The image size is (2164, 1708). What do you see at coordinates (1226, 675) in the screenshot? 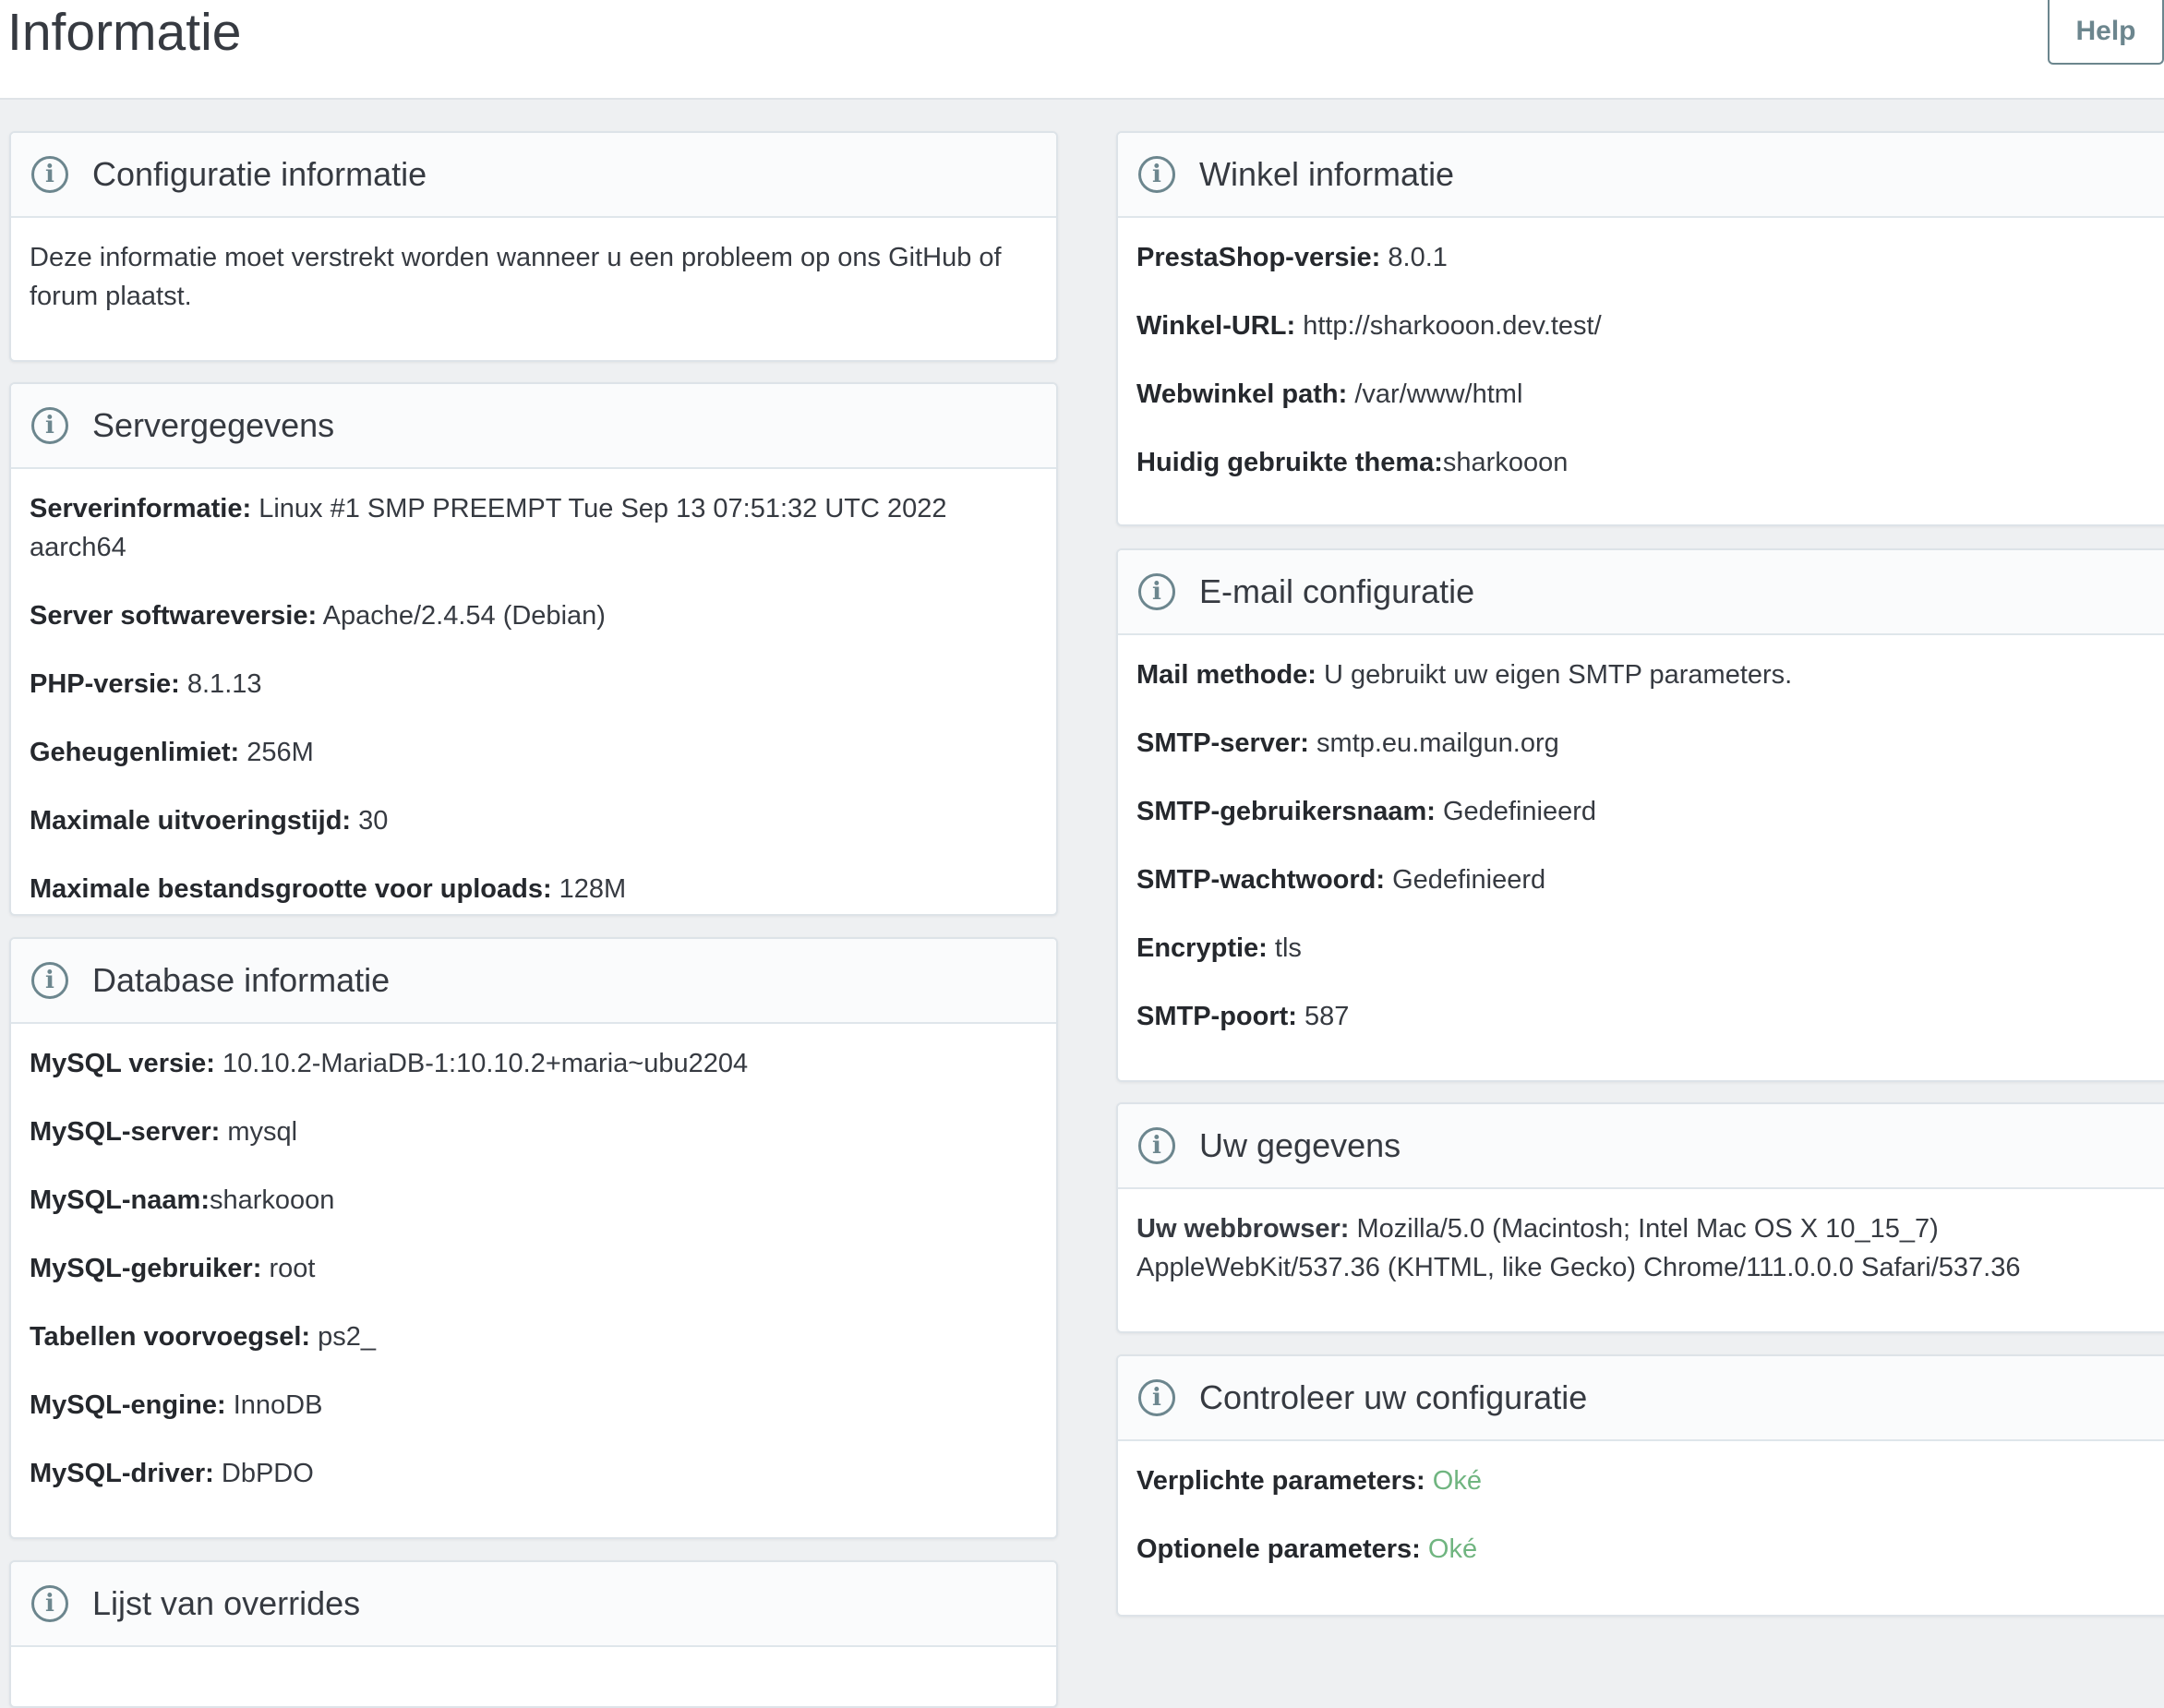
I see `info-label: Mail methode:` at bounding box center [1226, 675].